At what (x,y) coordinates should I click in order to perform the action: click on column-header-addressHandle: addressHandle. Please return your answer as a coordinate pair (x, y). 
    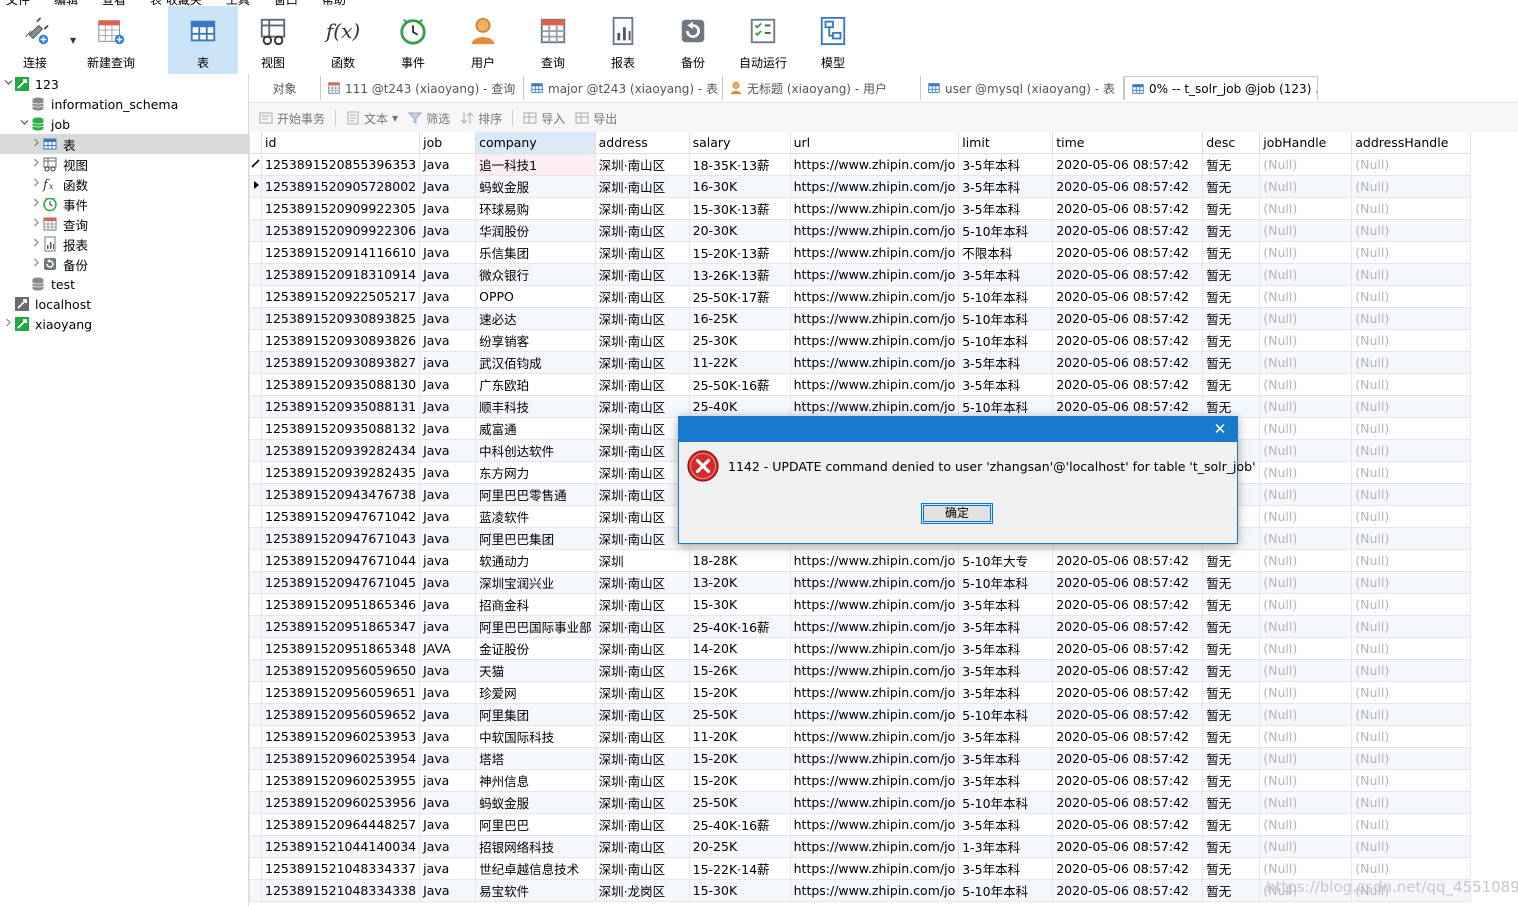
    Looking at the image, I should click on (1411, 143).